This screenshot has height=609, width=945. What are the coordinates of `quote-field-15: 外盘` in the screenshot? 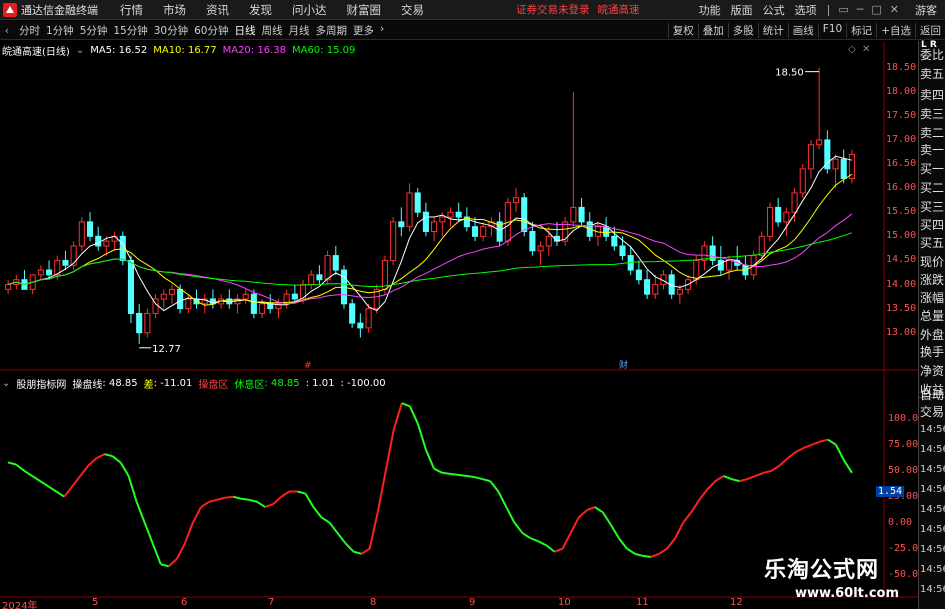 It's located at (932, 334).